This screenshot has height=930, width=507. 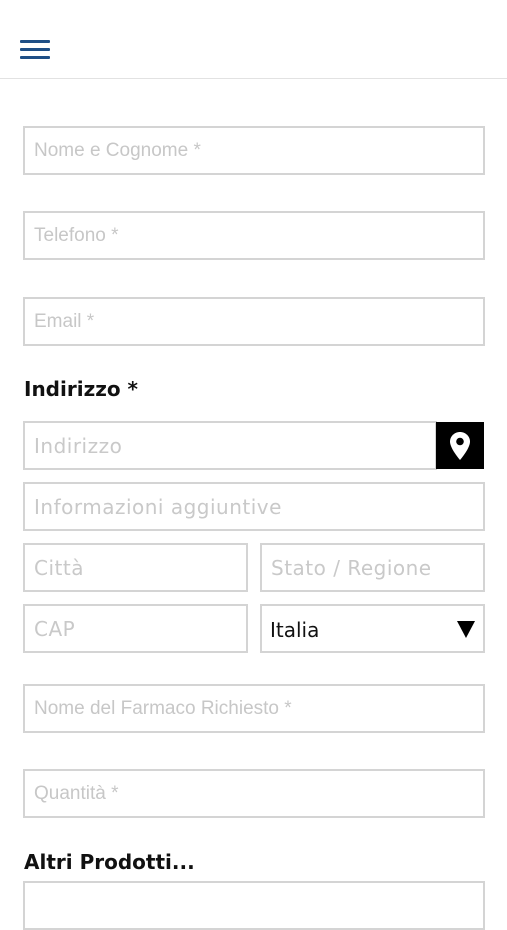 I want to click on quantity-field, so click(x=254, y=793).